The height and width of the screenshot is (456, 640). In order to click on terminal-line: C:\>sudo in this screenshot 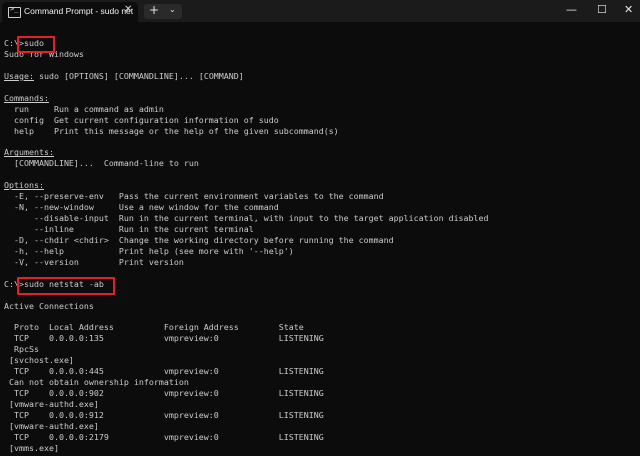, I will do `click(24, 43)`.